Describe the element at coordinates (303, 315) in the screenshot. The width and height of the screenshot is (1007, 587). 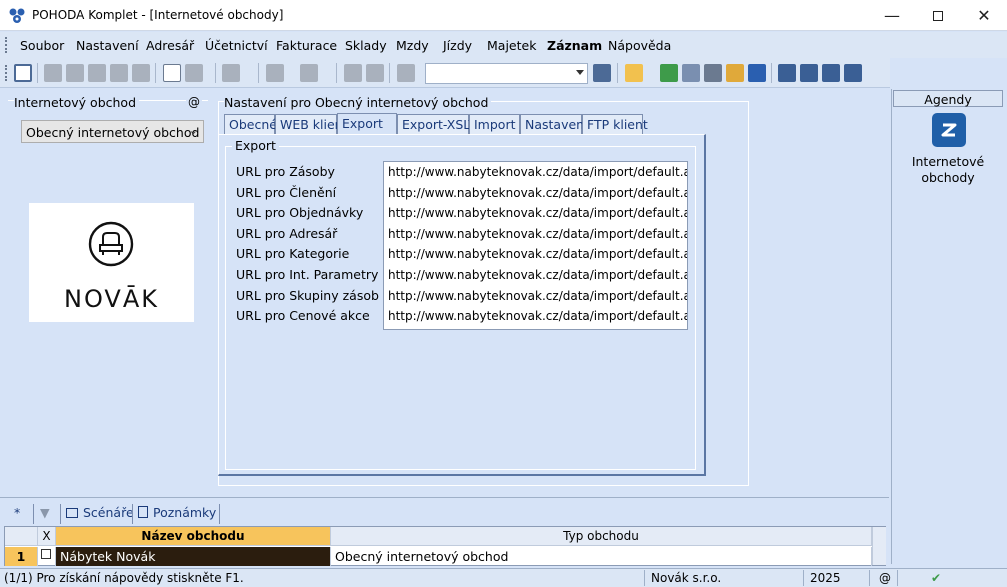
I see `label-url-cenove-akce: URL pro Cenové akce` at that location.